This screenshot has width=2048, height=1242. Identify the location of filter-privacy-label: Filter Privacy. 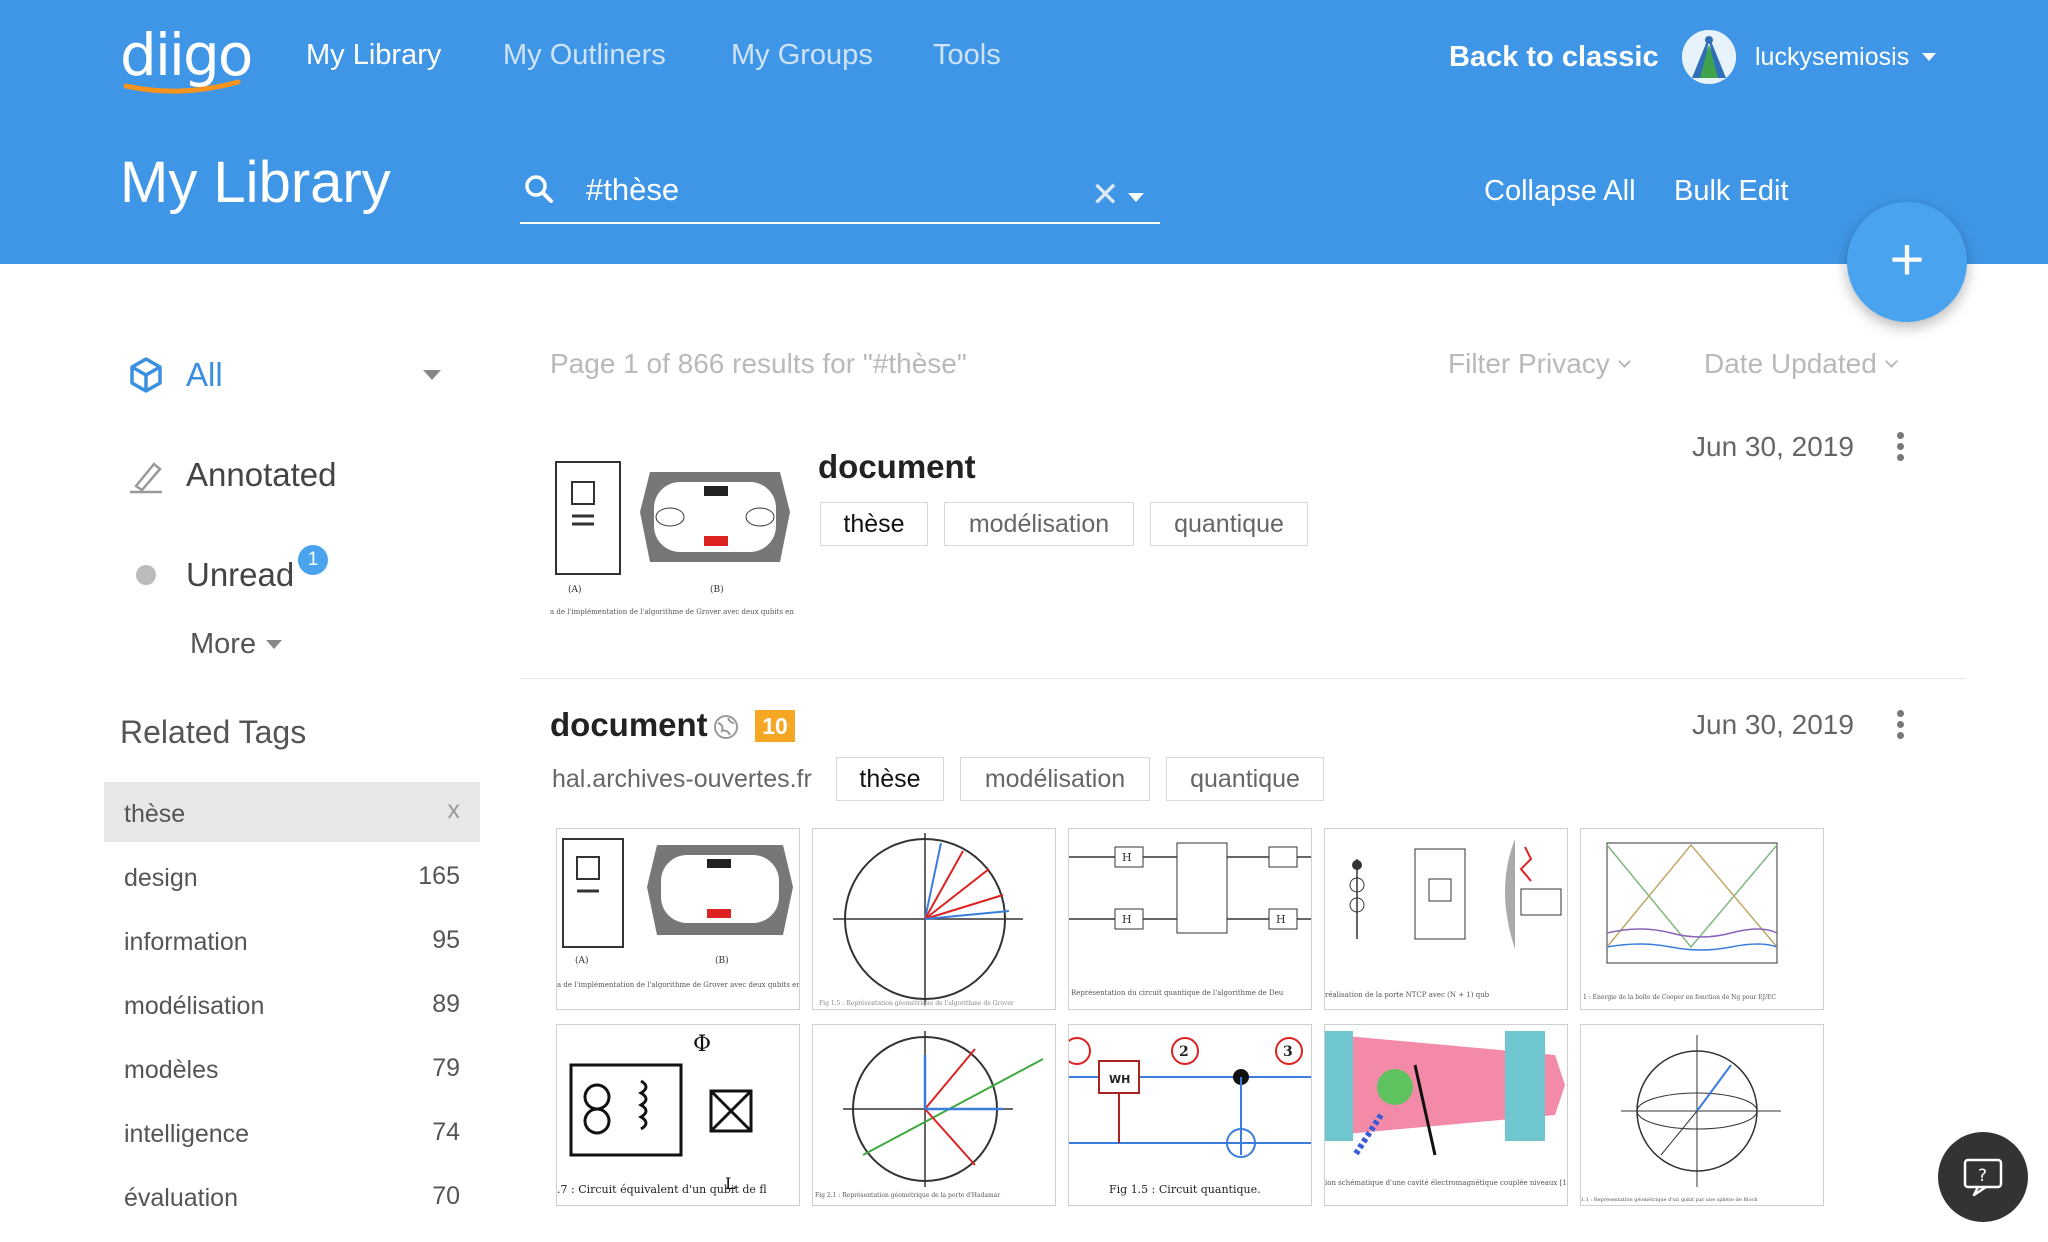
(1529, 363).